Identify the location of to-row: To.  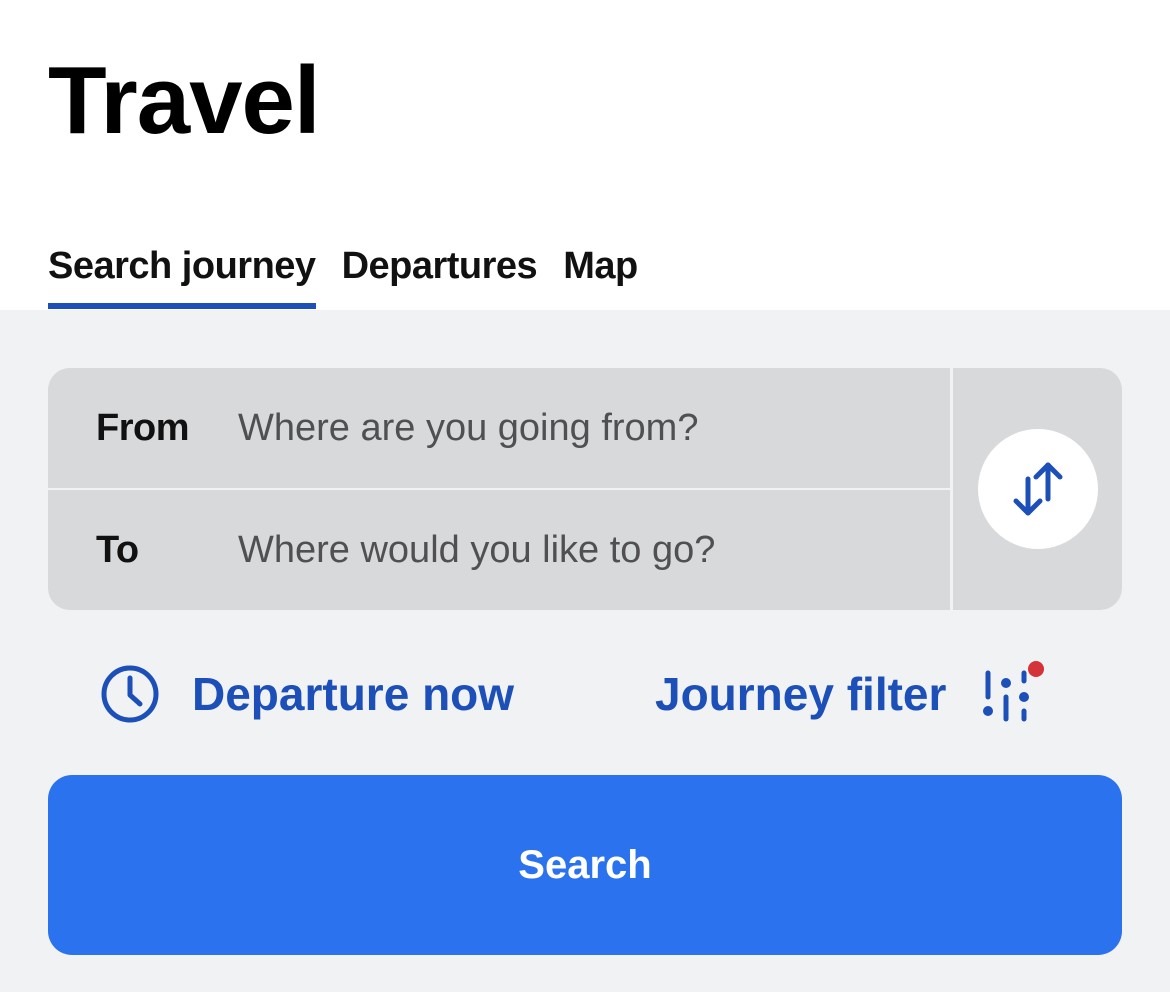
(499, 550).